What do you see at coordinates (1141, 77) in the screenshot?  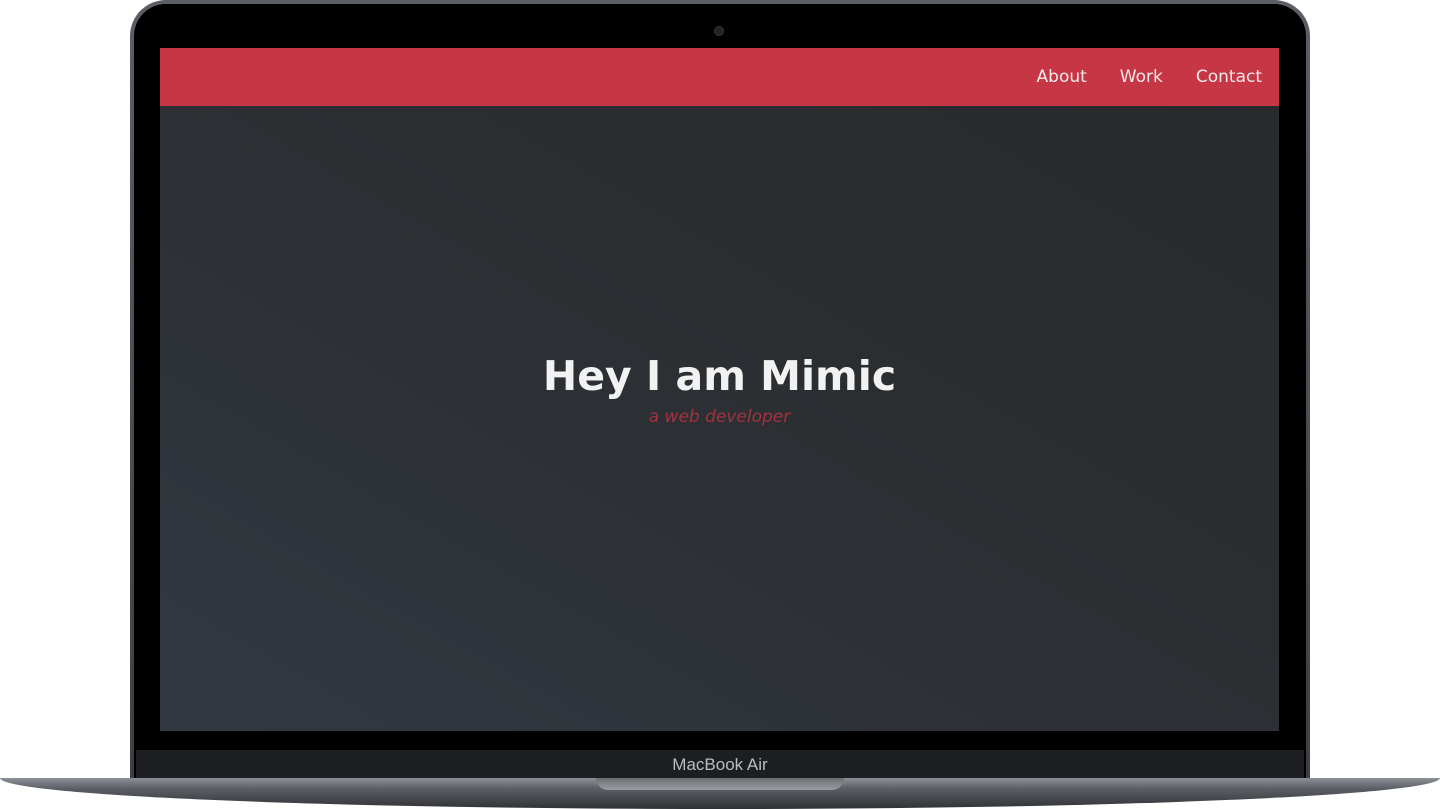 I see `nav-link-work: Work` at bounding box center [1141, 77].